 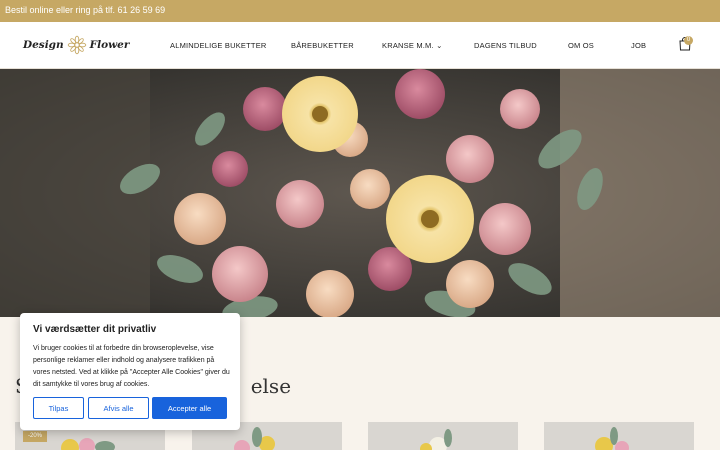 I want to click on site-logo: Design Flower, so click(x=76, y=45).